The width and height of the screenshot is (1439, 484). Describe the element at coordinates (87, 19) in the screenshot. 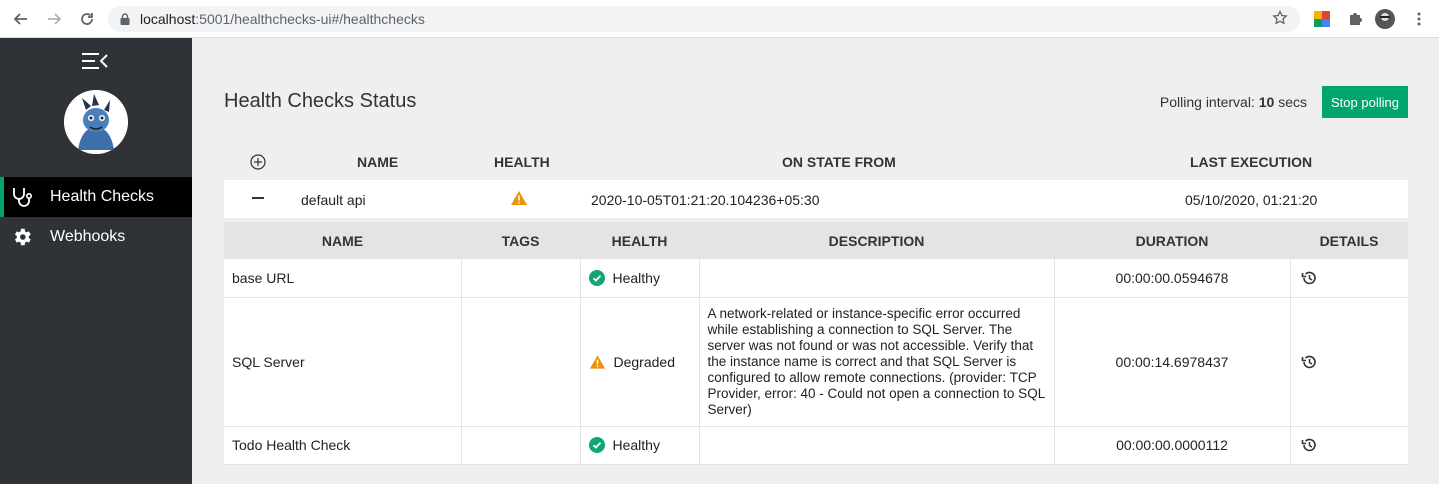

I see `reload-icon` at that location.